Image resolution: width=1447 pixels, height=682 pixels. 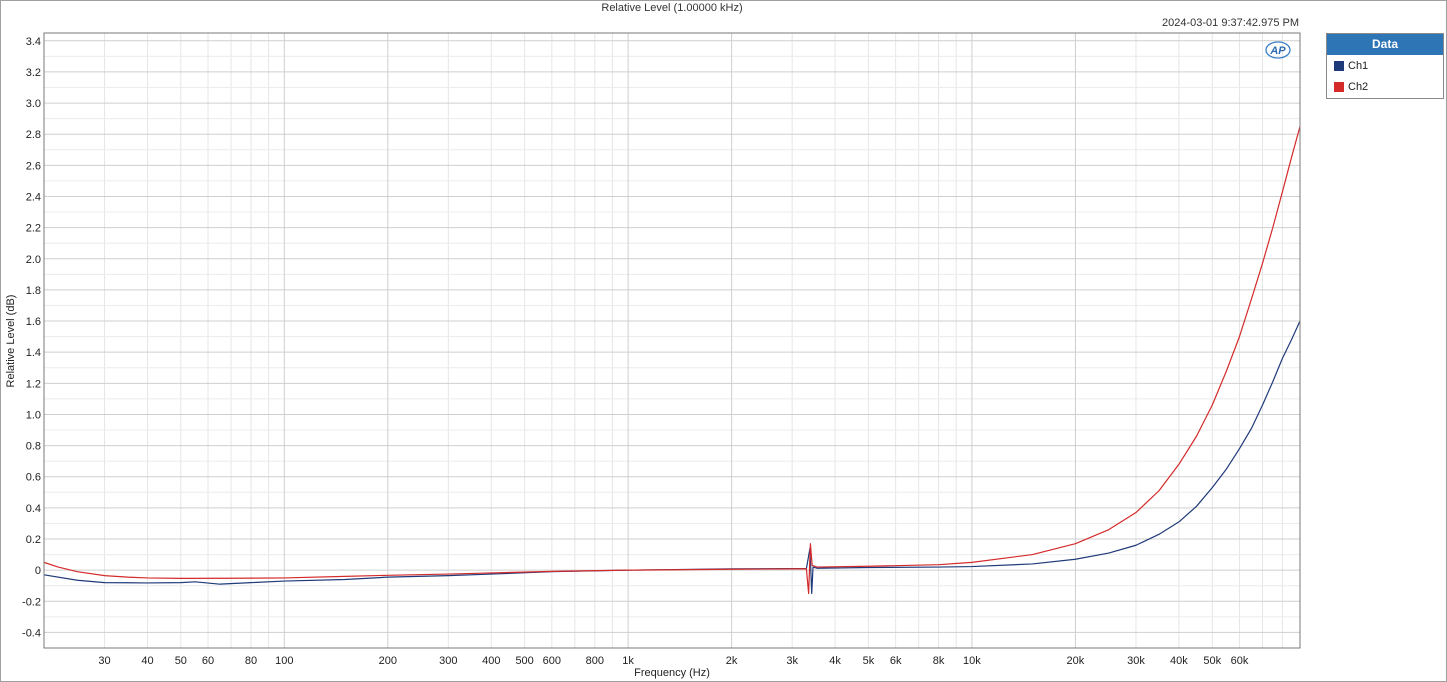 What do you see at coordinates (31, 602) in the screenshot?
I see `y-tick-label: -0.2` at bounding box center [31, 602].